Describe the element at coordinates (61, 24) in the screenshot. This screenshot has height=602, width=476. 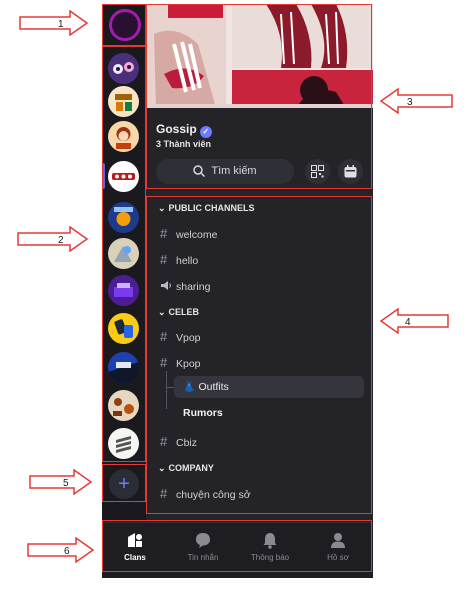
I see `callout-number: 1` at that location.